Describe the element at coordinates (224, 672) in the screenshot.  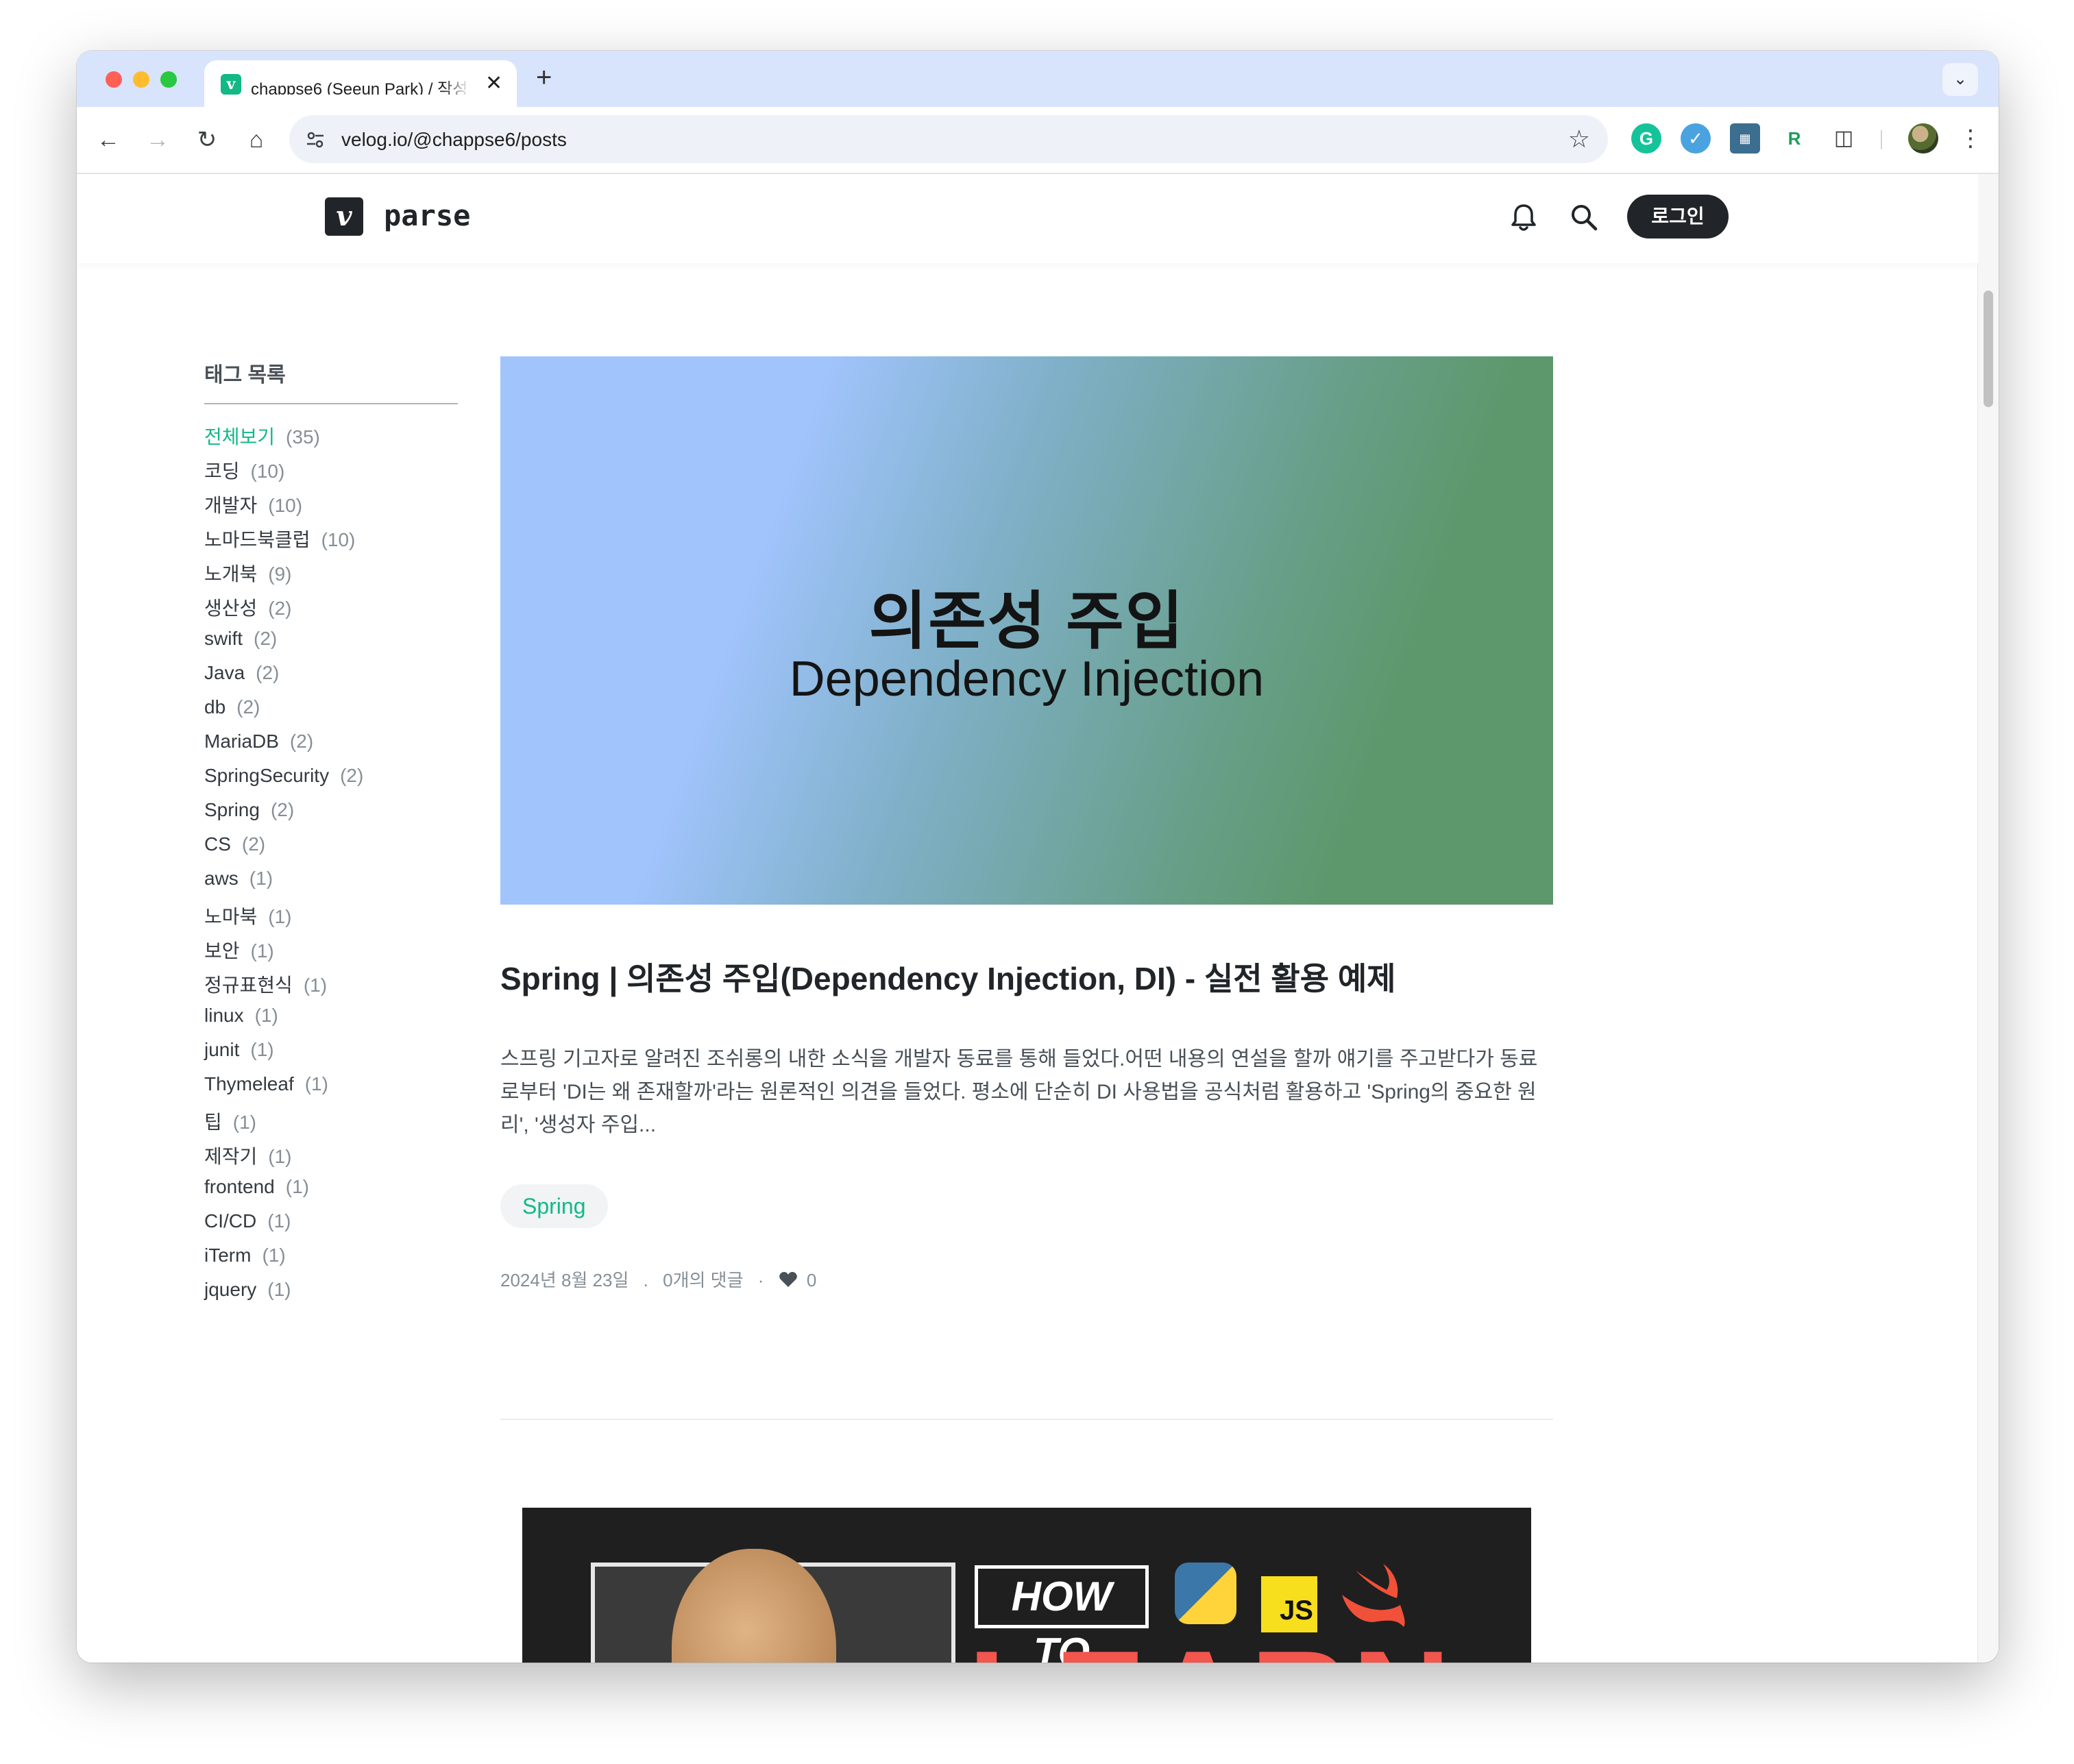
I see `tag-name: Java` at that location.